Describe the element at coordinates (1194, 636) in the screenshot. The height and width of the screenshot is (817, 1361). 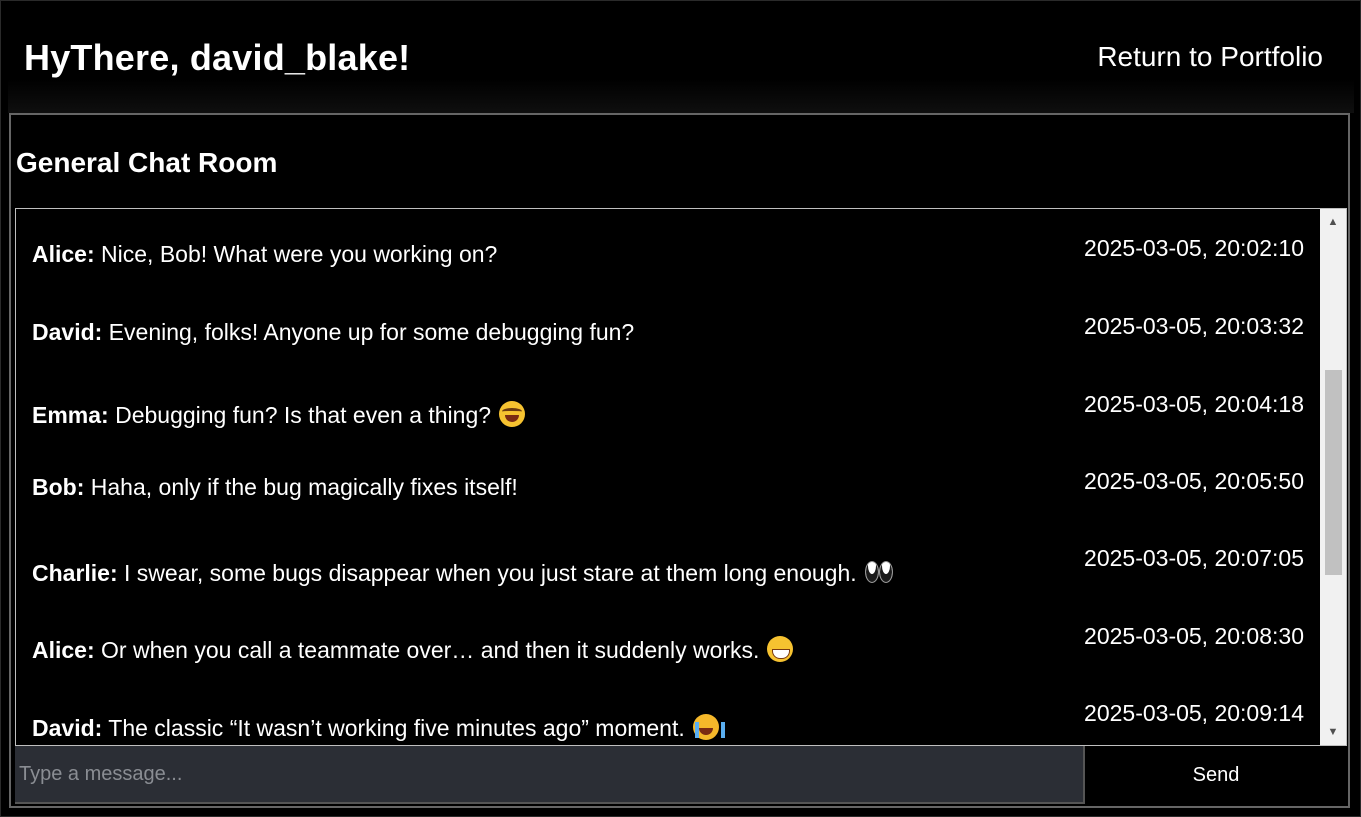
I see `message-timestamp: 2025-03-05, 20:08:30` at that location.